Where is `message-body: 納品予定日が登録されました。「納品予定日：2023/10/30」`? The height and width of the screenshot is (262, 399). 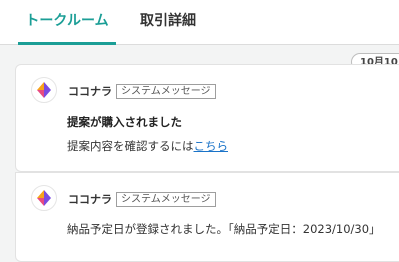
message-body: 納品予定日が登録されました。「納品予定日：2023/10/30」 is located at coordinates (224, 229).